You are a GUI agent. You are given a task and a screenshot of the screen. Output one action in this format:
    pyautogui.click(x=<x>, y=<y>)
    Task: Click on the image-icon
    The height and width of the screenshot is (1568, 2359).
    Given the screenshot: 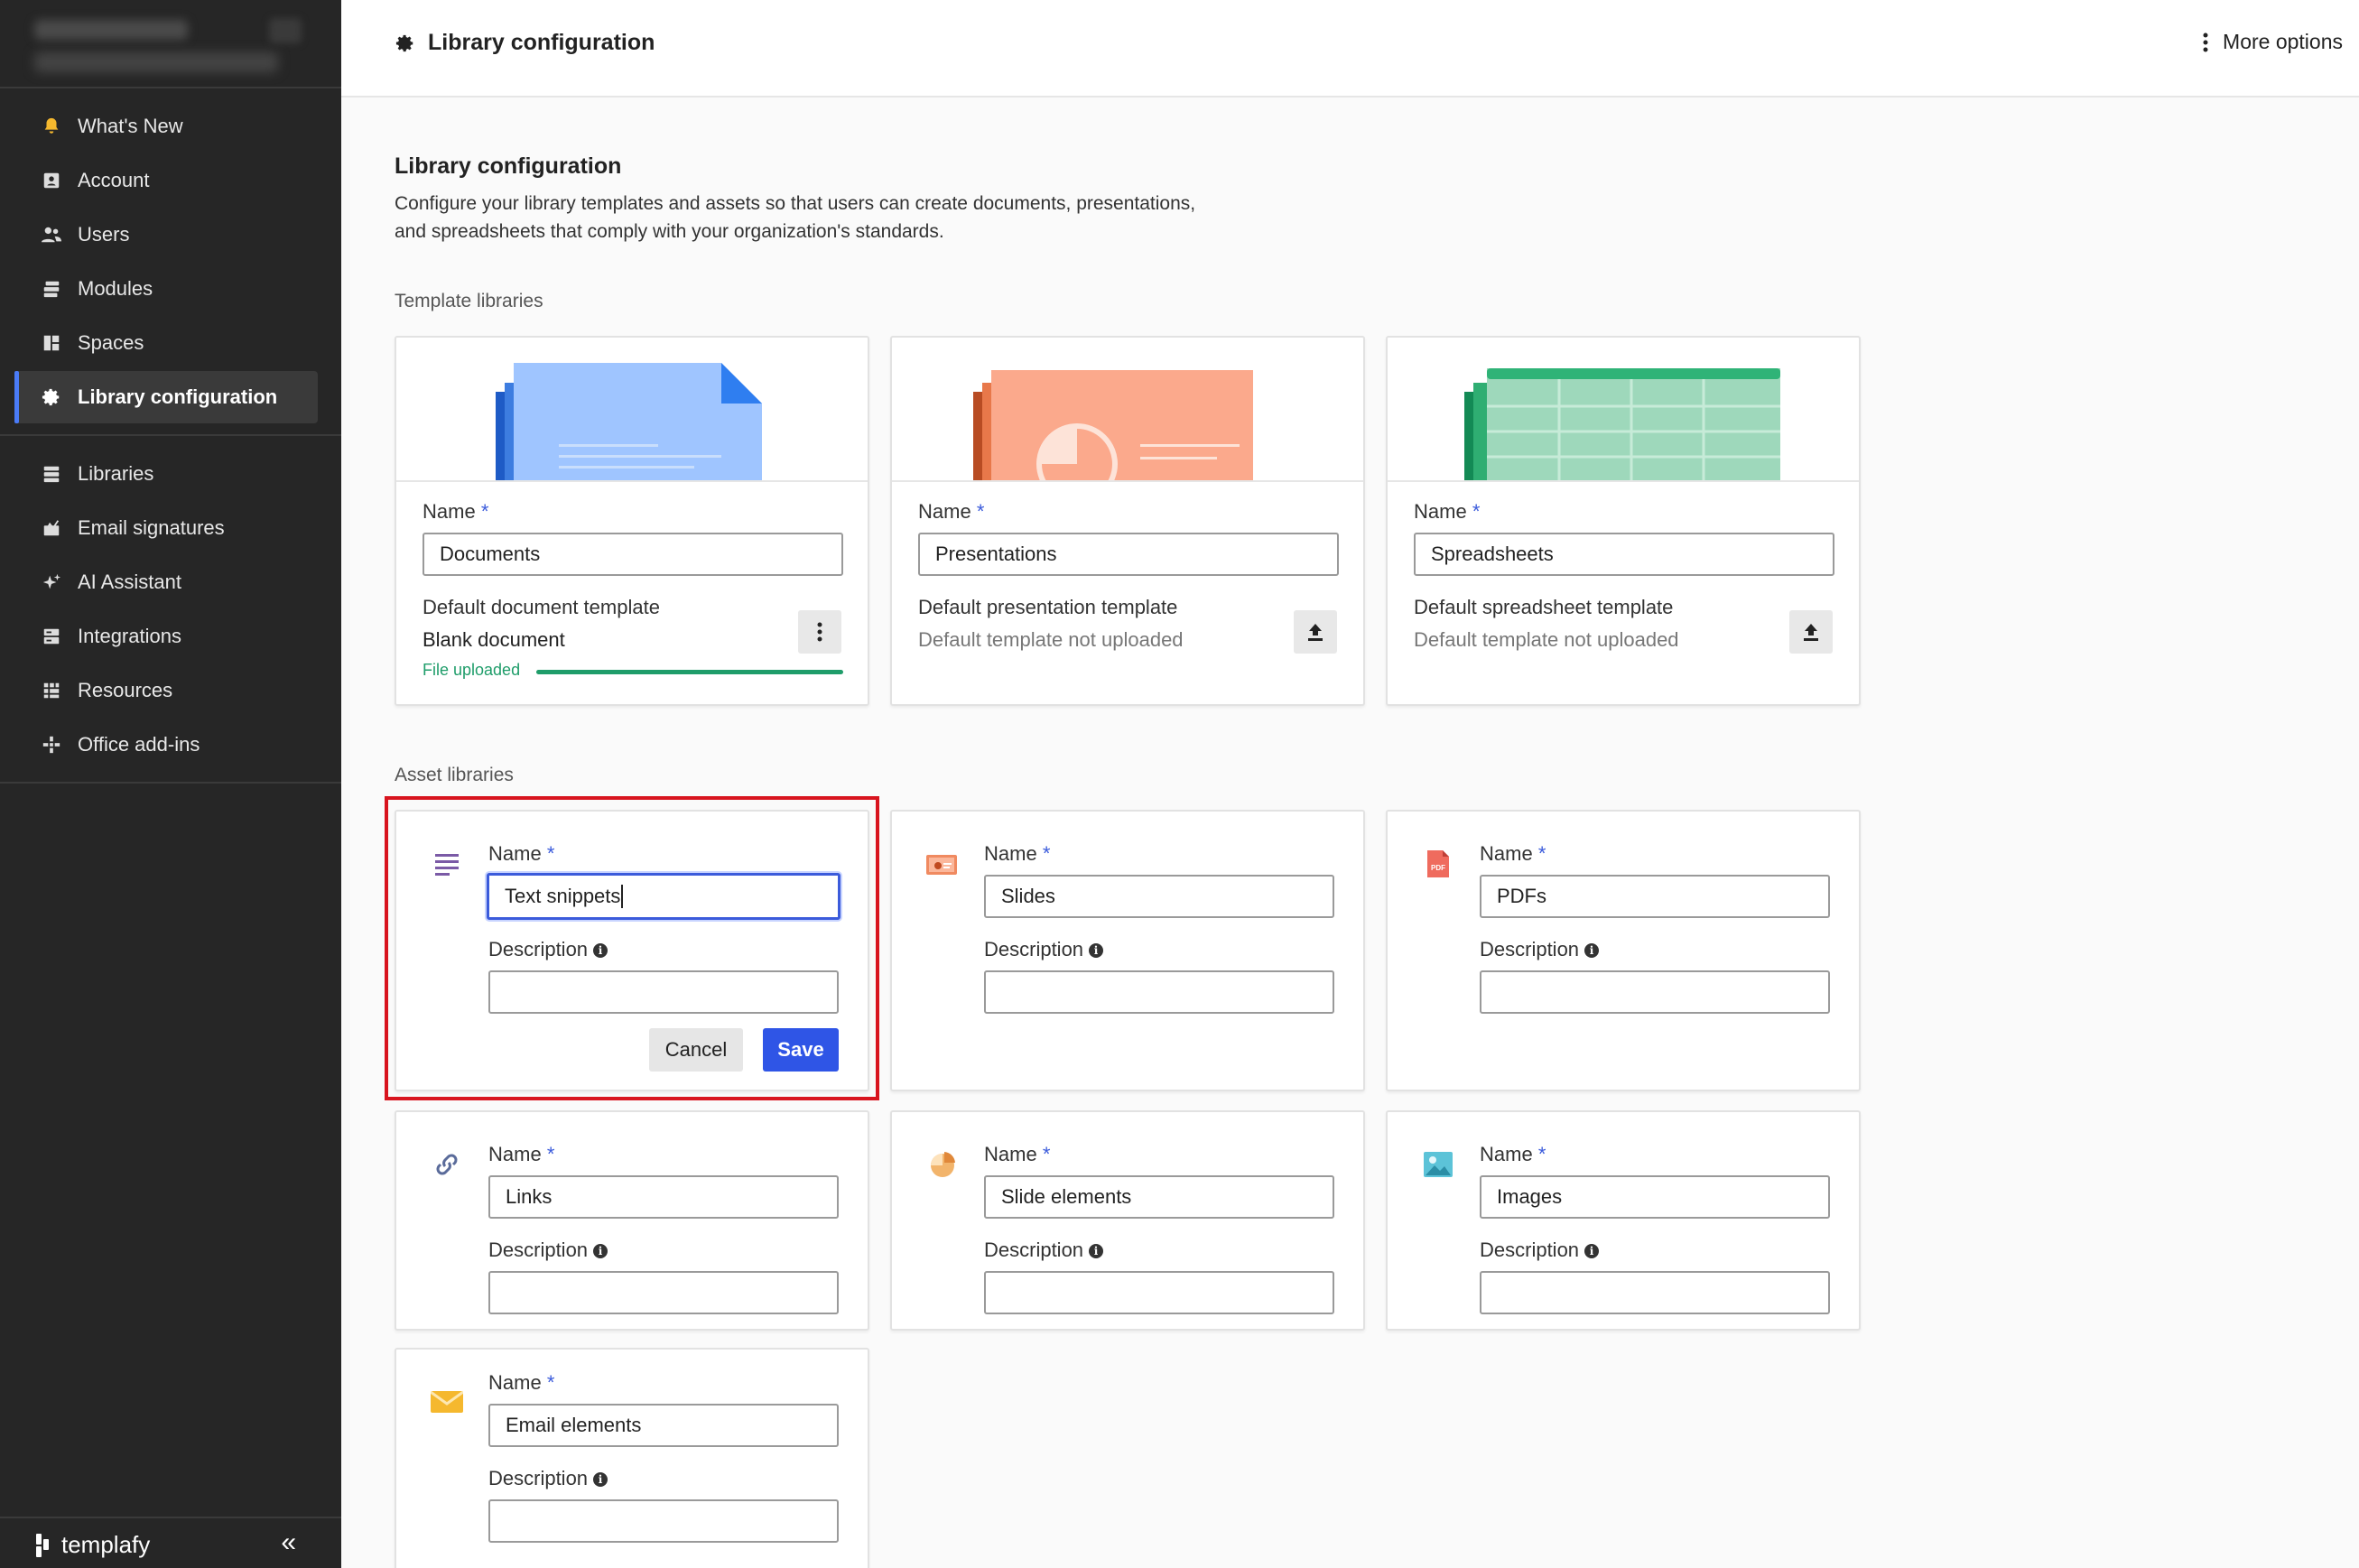 What is the action you would take?
    pyautogui.click(x=1438, y=1164)
    